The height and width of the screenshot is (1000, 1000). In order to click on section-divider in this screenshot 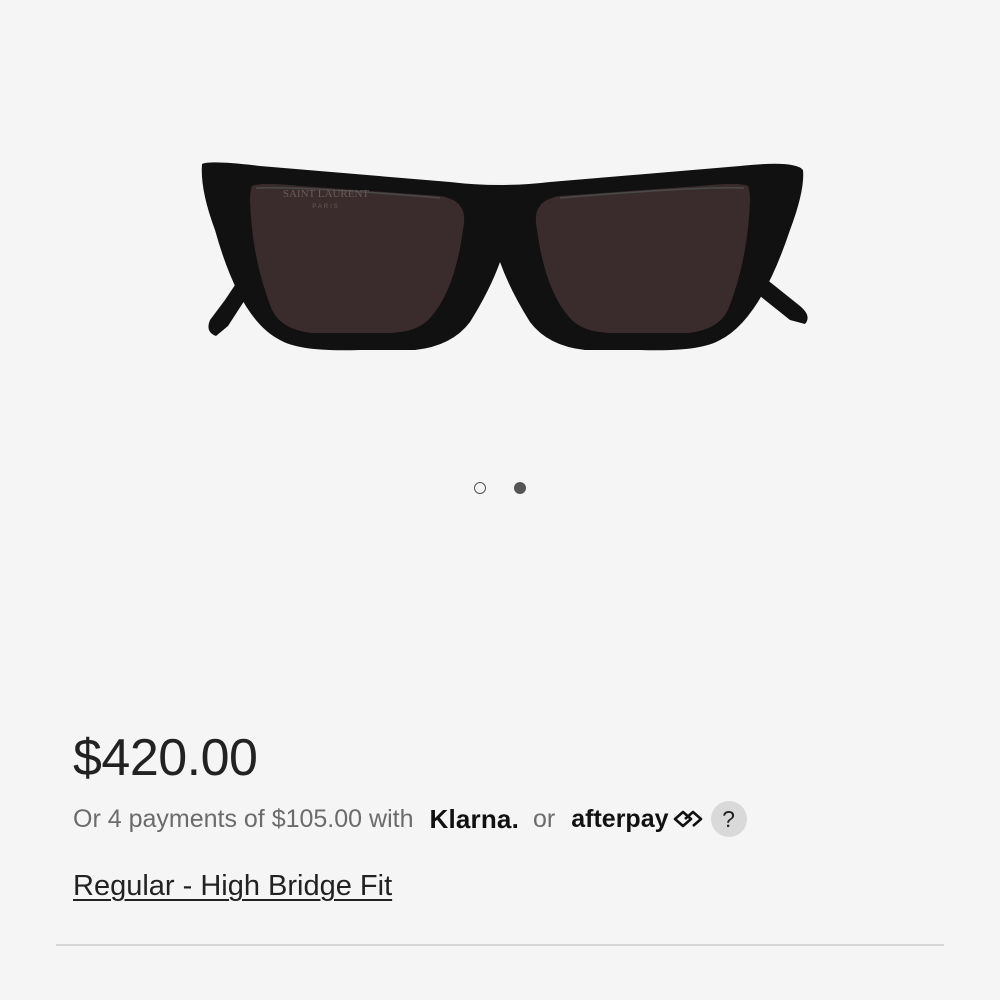, I will do `click(500, 945)`.